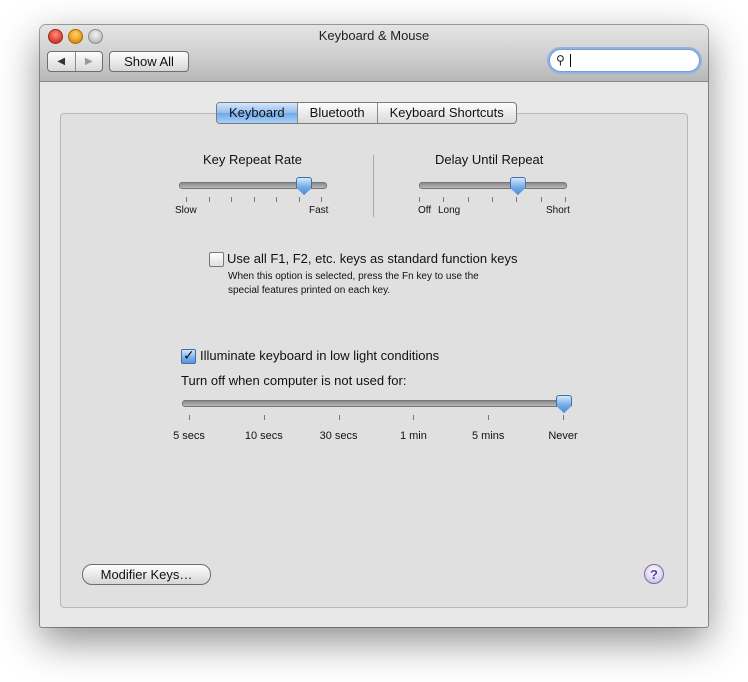 The height and width of the screenshot is (682, 748). What do you see at coordinates (563, 436) in the screenshot?
I see `illumination-option-label: Never` at bounding box center [563, 436].